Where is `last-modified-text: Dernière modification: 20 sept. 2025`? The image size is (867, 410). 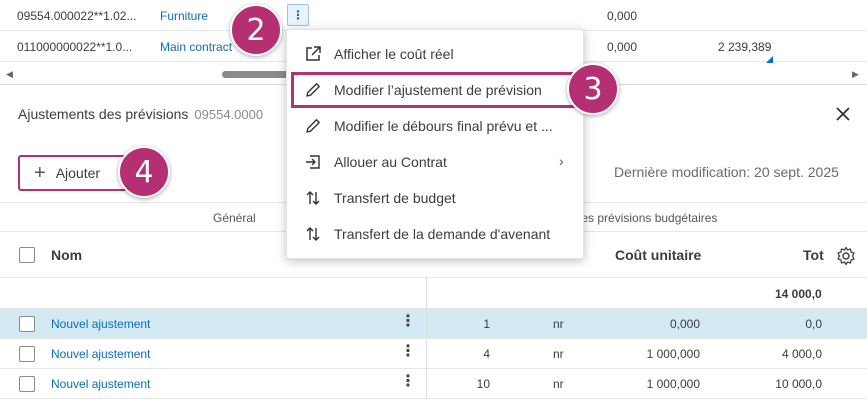
last-modified-text: Dernière modification: 20 sept. 2025 is located at coordinates (726, 172).